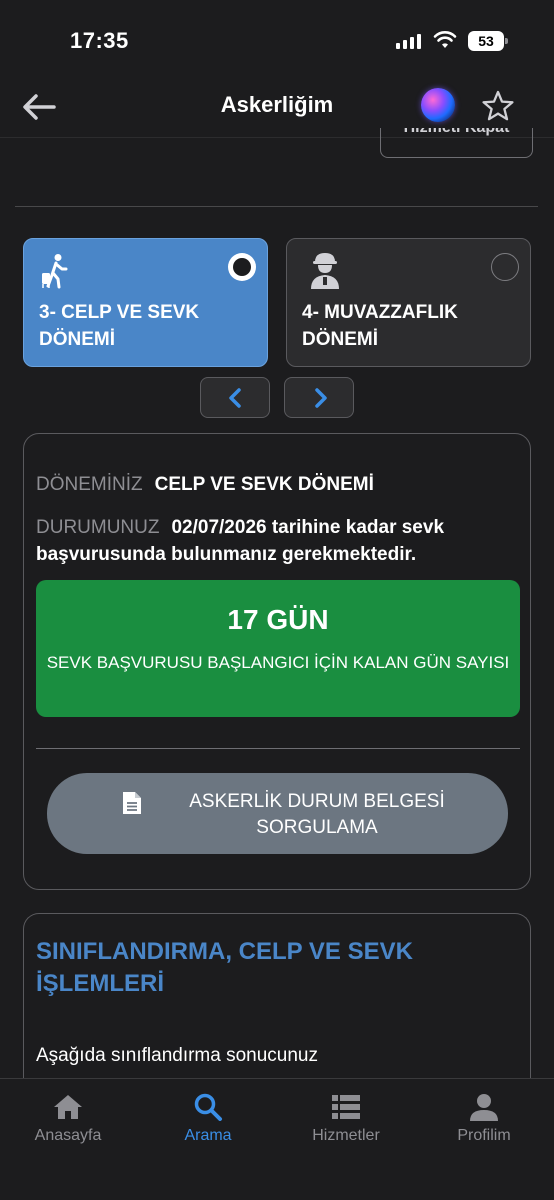  What do you see at coordinates (277, 1139) in the screenshot?
I see `tab-bar: Anasayfa Arama Hizmetler Profilim` at bounding box center [277, 1139].